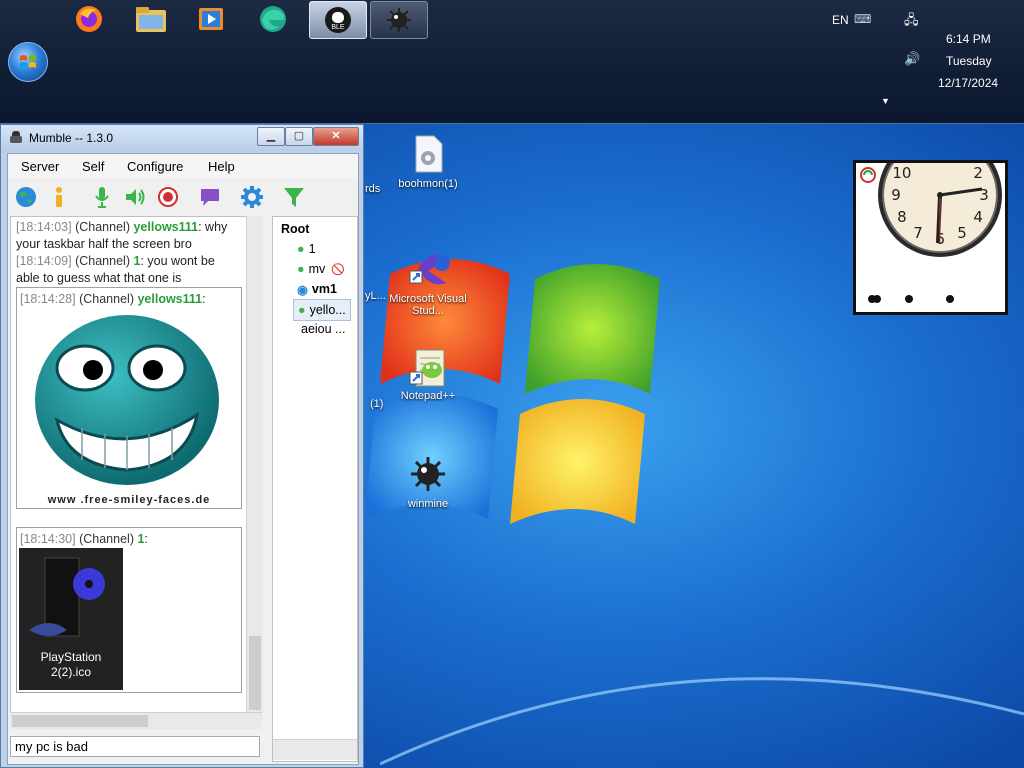  Describe the element at coordinates (89, 19) in the screenshot. I see `firefox-icon` at that location.